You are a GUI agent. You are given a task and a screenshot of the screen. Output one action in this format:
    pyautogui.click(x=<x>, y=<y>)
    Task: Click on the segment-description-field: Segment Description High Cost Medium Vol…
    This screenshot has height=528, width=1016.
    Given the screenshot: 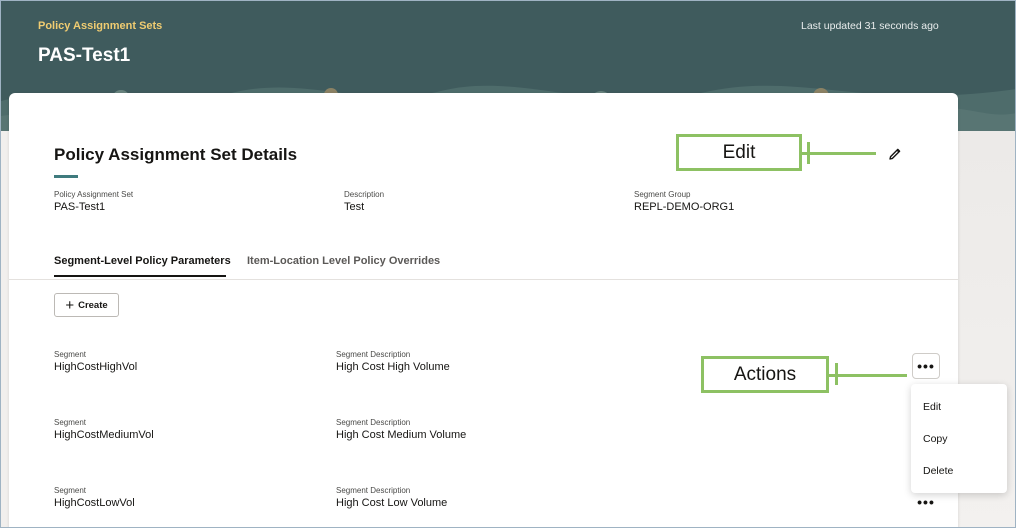 What is the action you would take?
    pyautogui.click(x=401, y=429)
    